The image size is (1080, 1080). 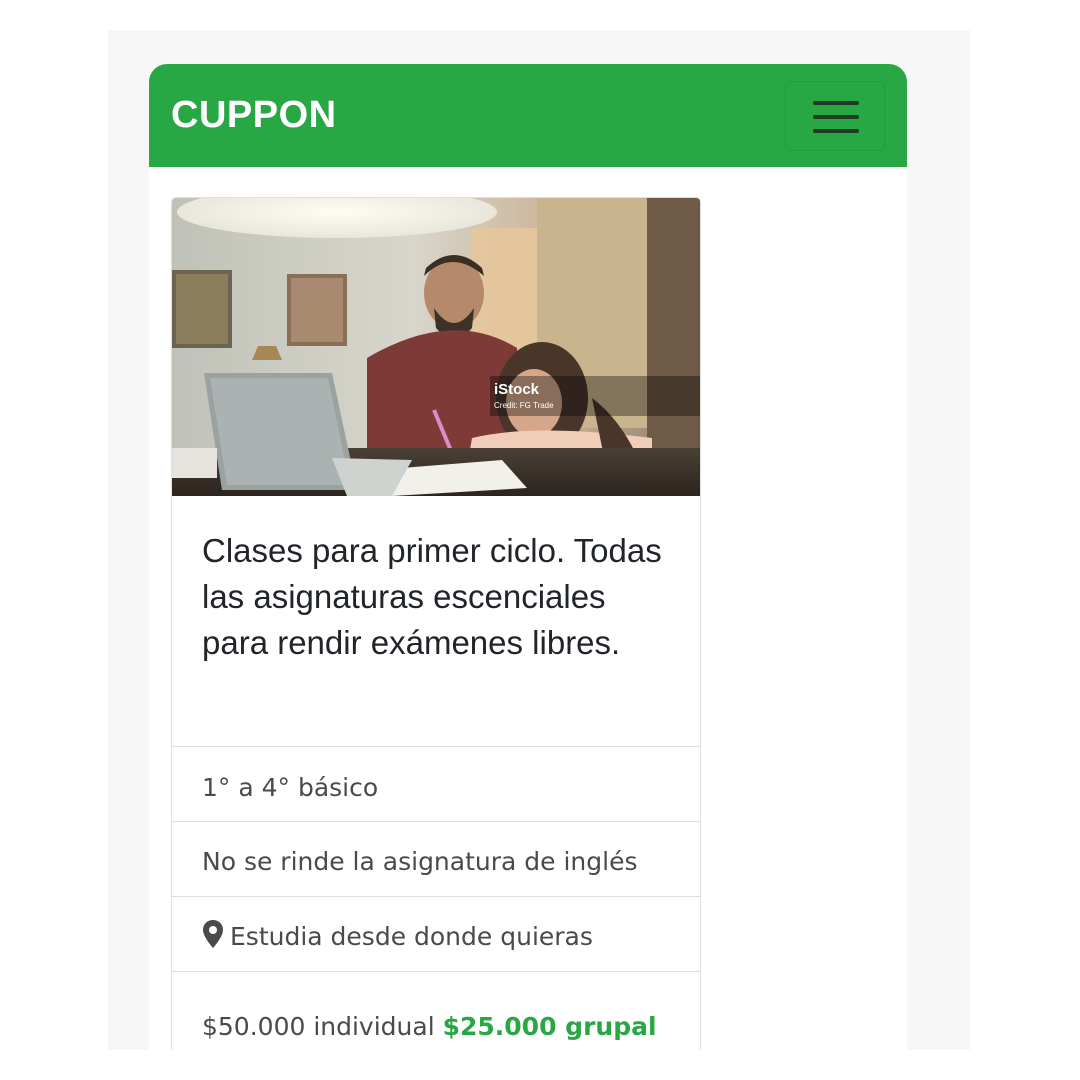 What do you see at coordinates (517, 389) in the screenshot?
I see `watermark-brand: iStock` at bounding box center [517, 389].